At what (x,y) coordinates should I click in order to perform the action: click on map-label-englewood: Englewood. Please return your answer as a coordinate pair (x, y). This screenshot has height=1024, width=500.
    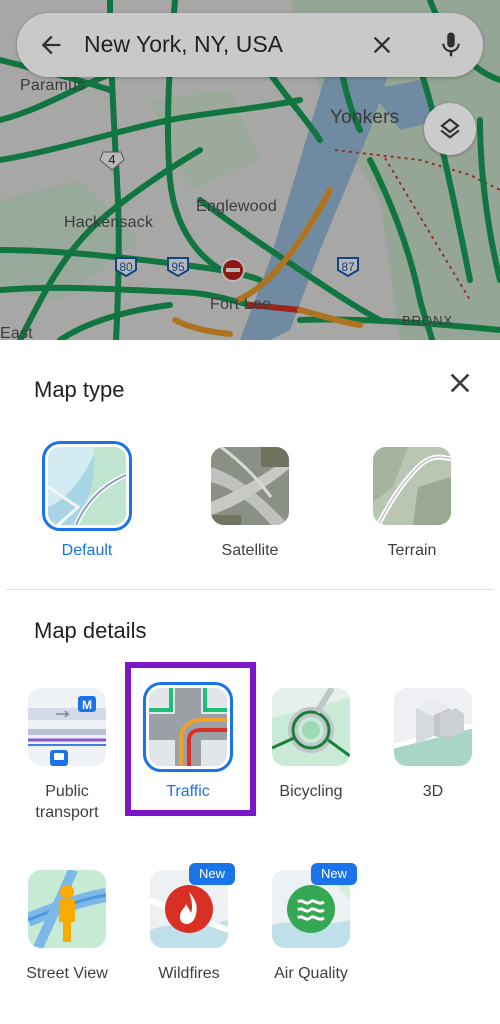
    Looking at the image, I should click on (236, 206).